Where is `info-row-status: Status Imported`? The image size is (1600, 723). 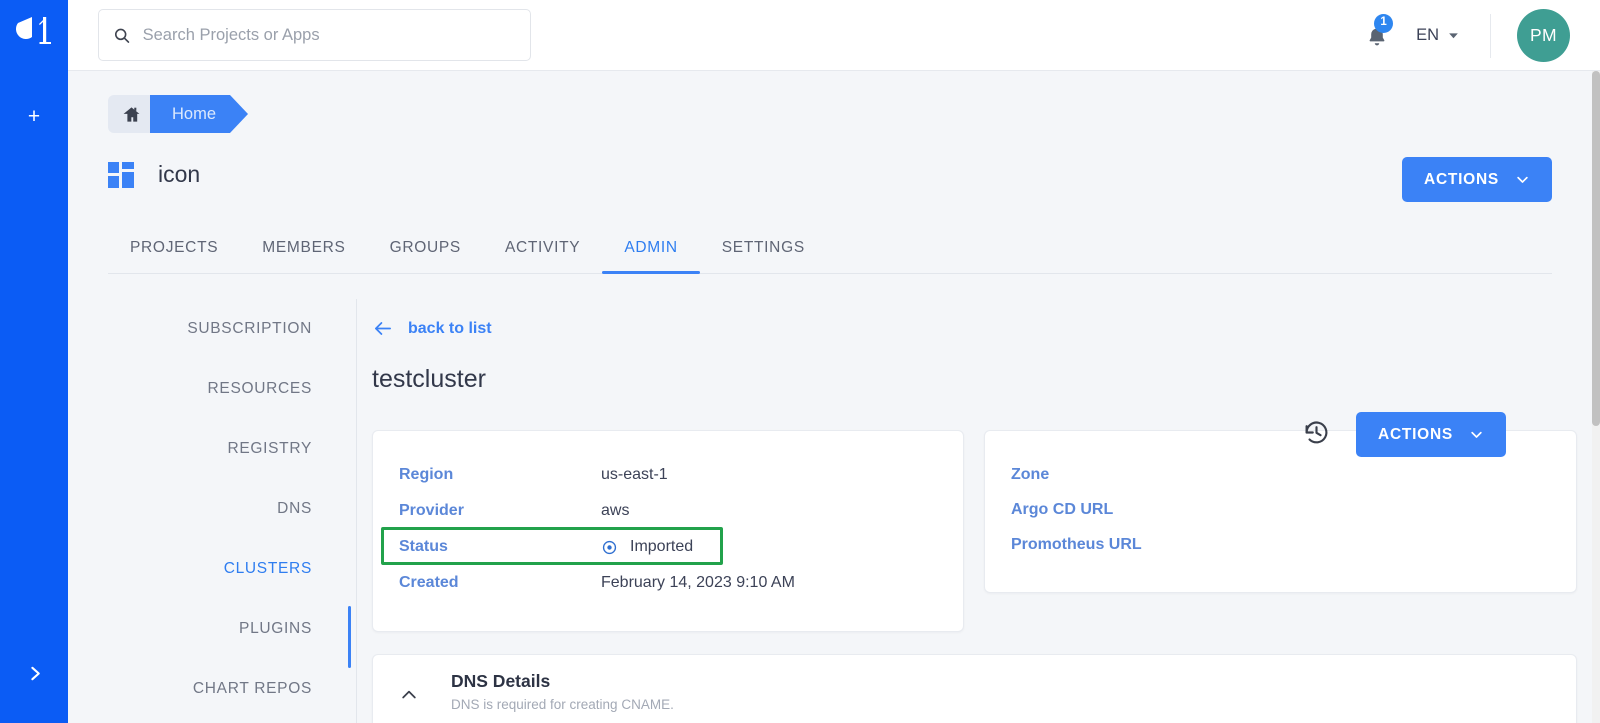 info-row-status: Status Imported is located at coordinates (668, 547).